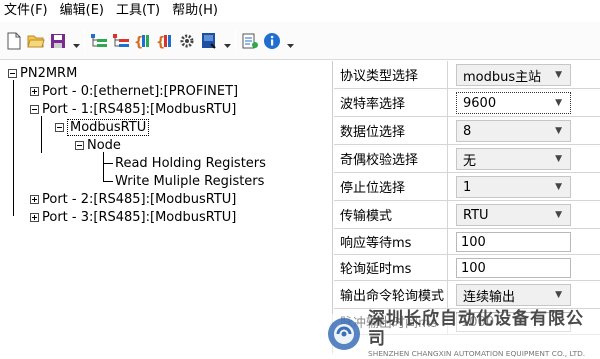  I want to click on prop-row-mode: 传输模式 RTU ▼, so click(467, 215).